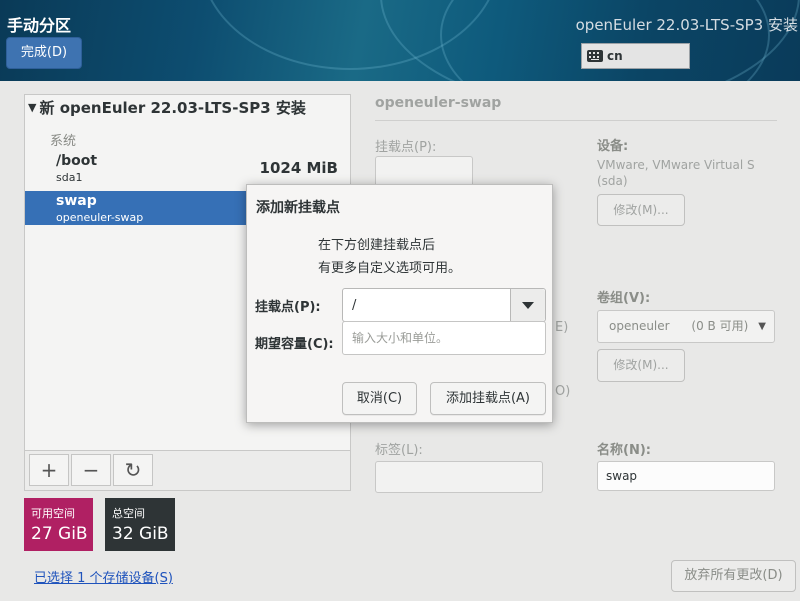 The width and height of the screenshot is (800, 601). What do you see at coordinates (444, 338) in the screenshot?
I see `desired-capacity-input` at bounding box center [444, 338].